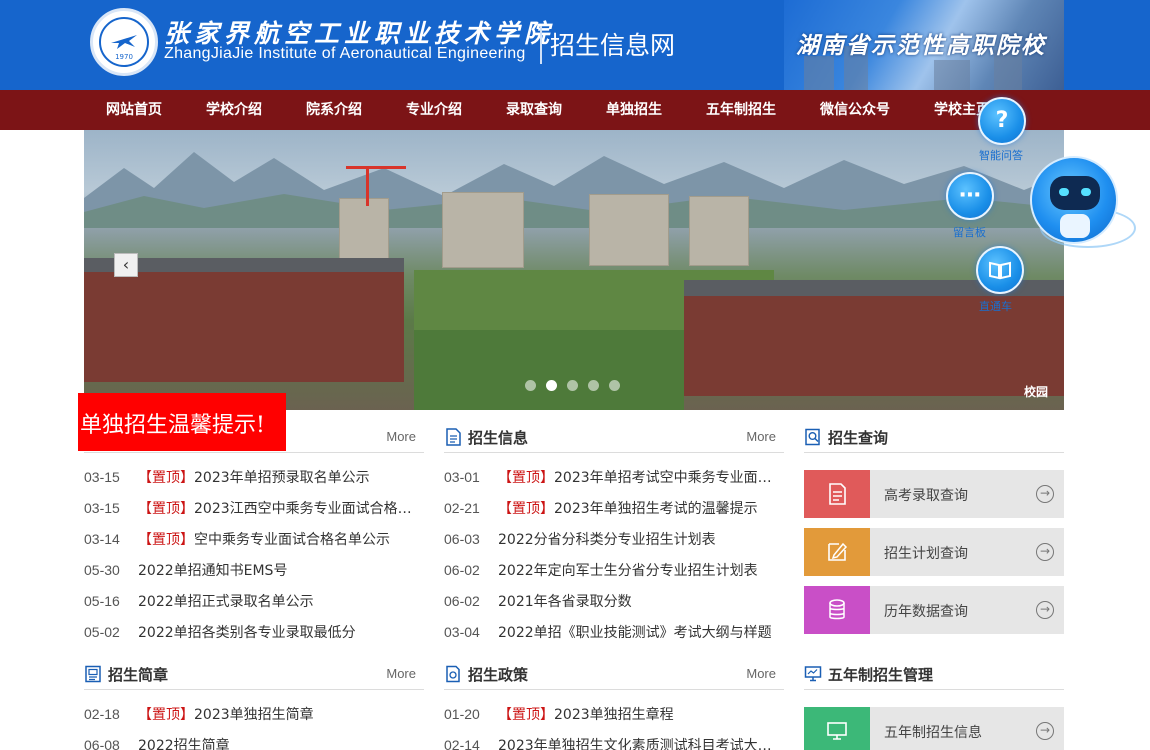 The image size is (1150, 750). Describe the element at coordinates (1075, 226) in the screenshot. I see `robot-body` at that location.